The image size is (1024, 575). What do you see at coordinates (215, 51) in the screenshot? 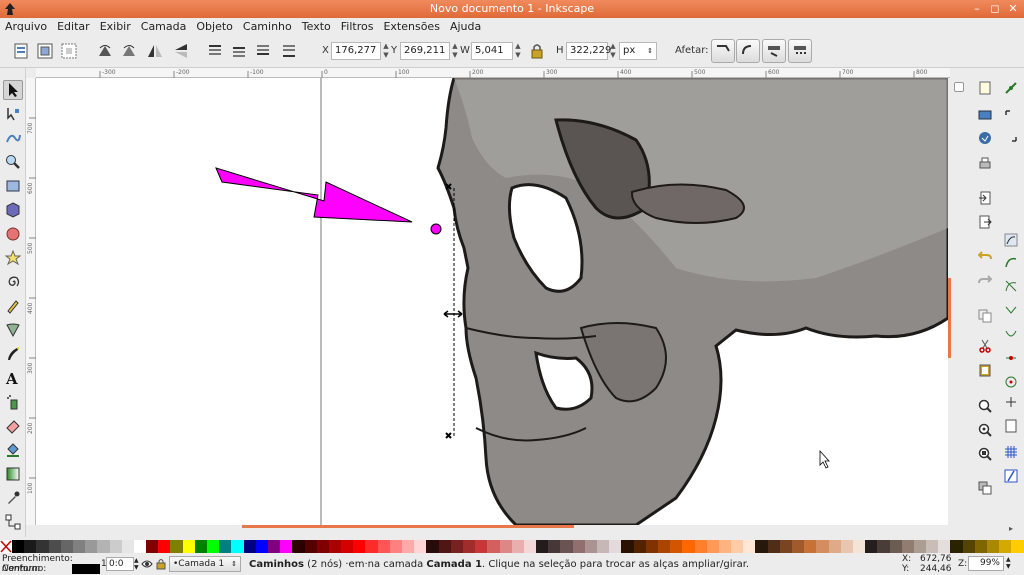
I see `raise-to-top-icon` at bounding box center [215, 51].